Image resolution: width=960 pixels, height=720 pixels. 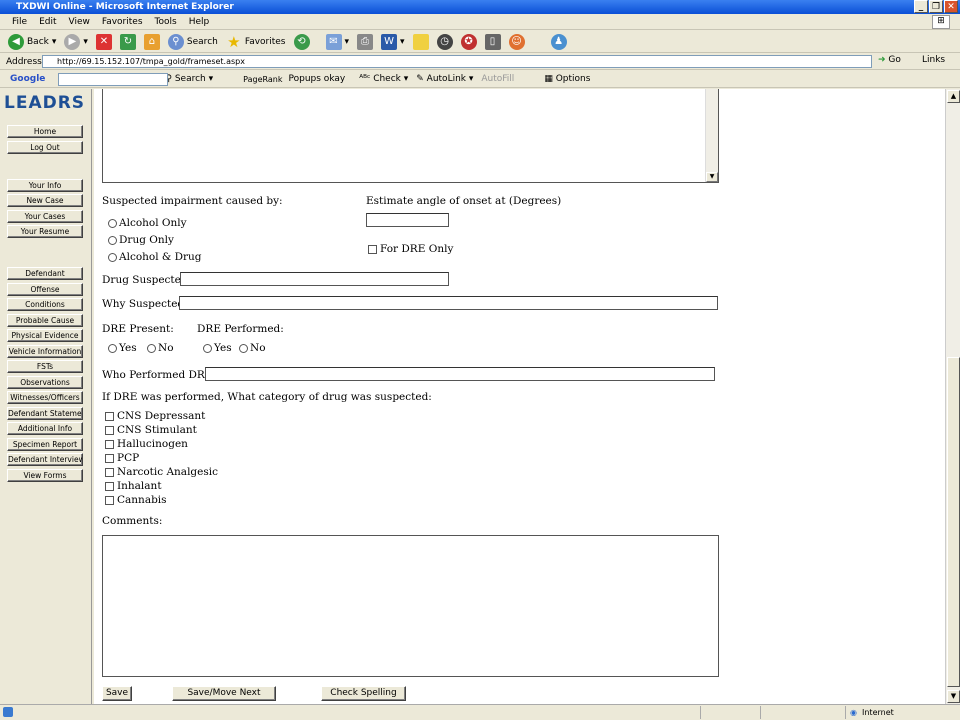 What do you see at coordinates (127, 41) in the screenshot?
I see `refresh-button: ↻` at bounding box center [127, 41].